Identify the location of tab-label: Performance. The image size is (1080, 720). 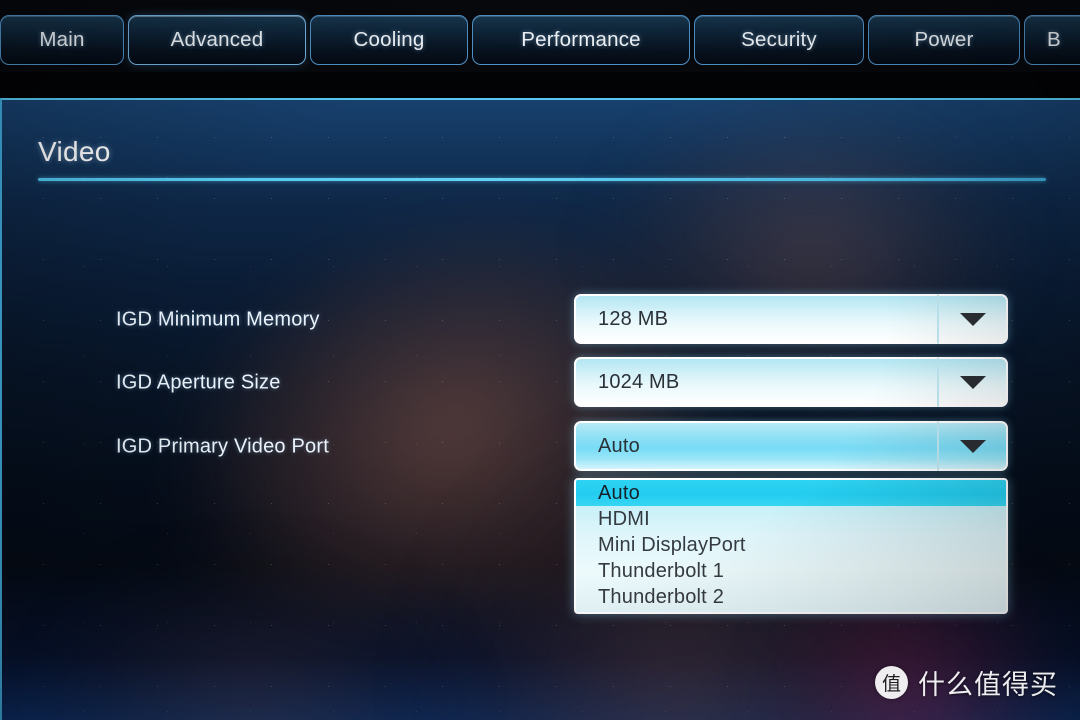
(581, 39).